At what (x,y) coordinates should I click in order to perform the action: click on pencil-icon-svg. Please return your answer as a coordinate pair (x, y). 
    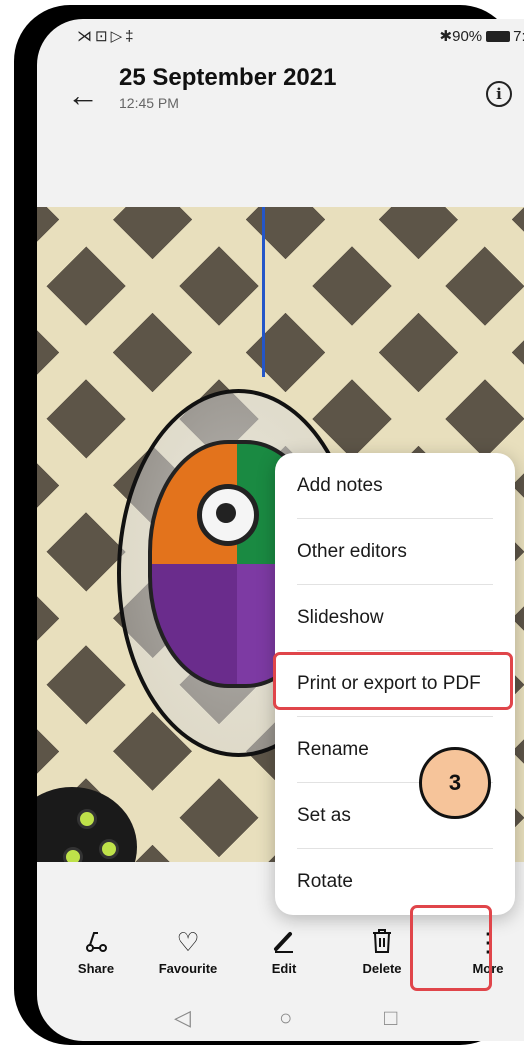
    Looking at the image, I should click on (283, 942).